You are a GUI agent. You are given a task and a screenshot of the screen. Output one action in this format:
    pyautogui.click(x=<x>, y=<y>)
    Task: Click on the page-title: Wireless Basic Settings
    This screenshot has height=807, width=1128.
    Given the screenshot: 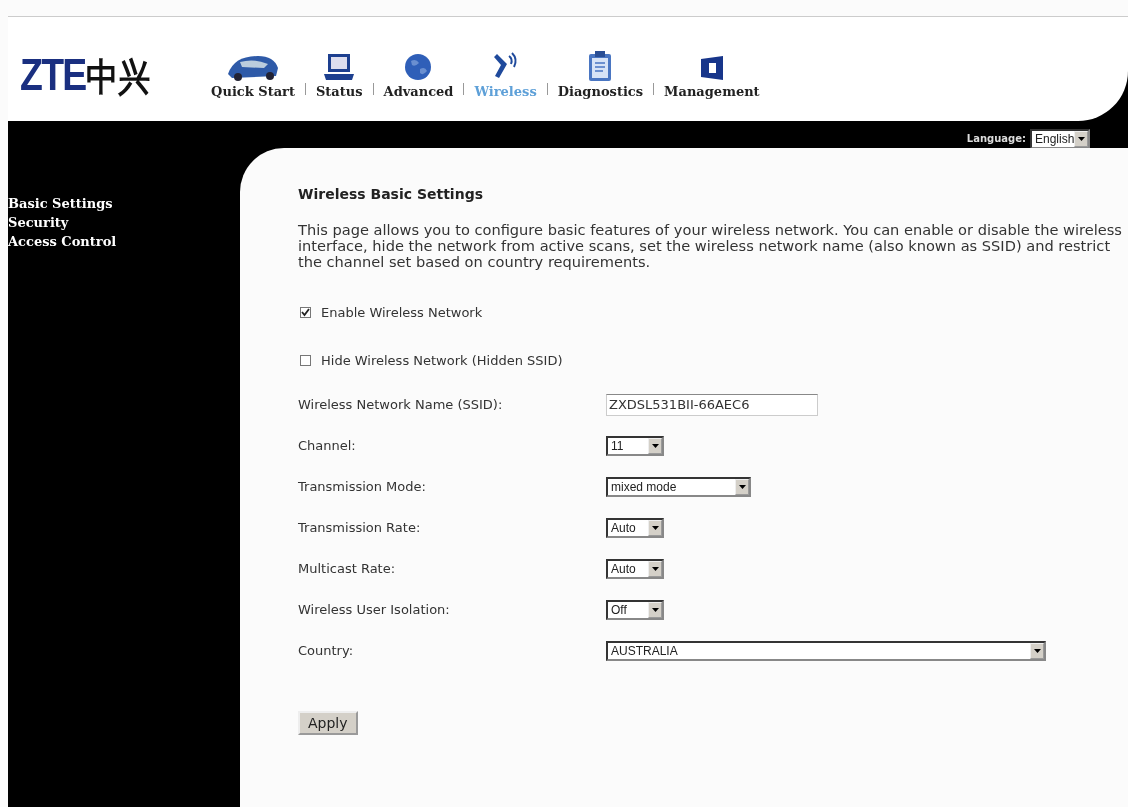 What is the action you would take?
    pyautogui.click(x=390, y=194)
    